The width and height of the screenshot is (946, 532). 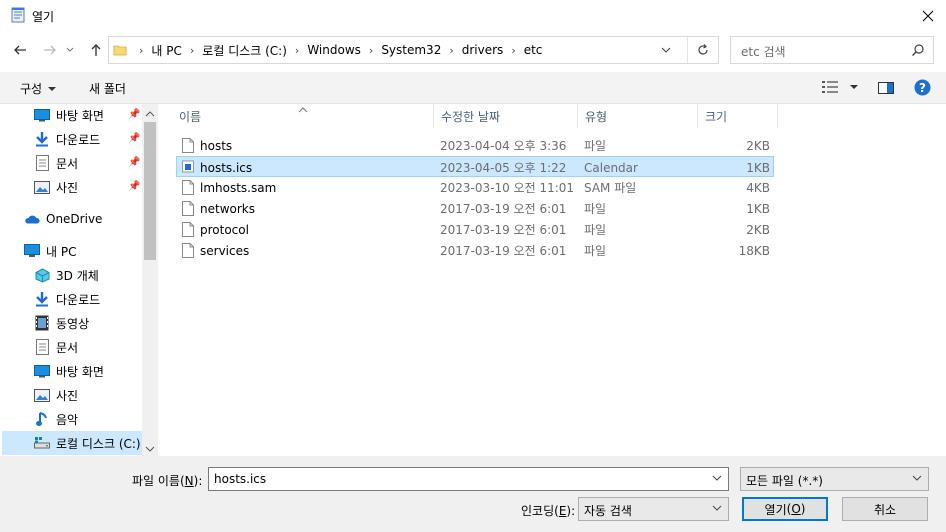 I want to click on file-name: services, so click(x=225, y=250).